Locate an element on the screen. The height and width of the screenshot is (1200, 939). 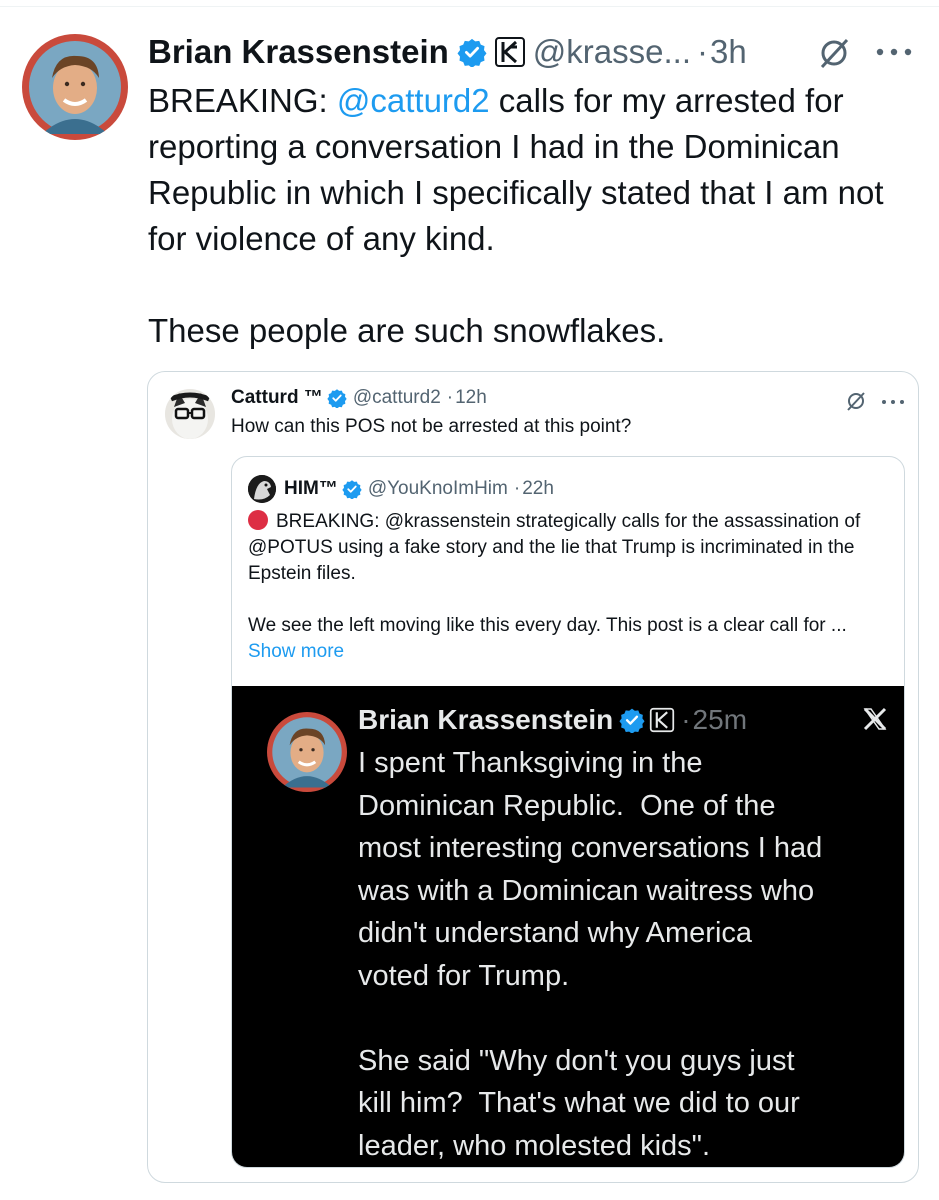
red-circle-icon is located at coordinates (258, 520).